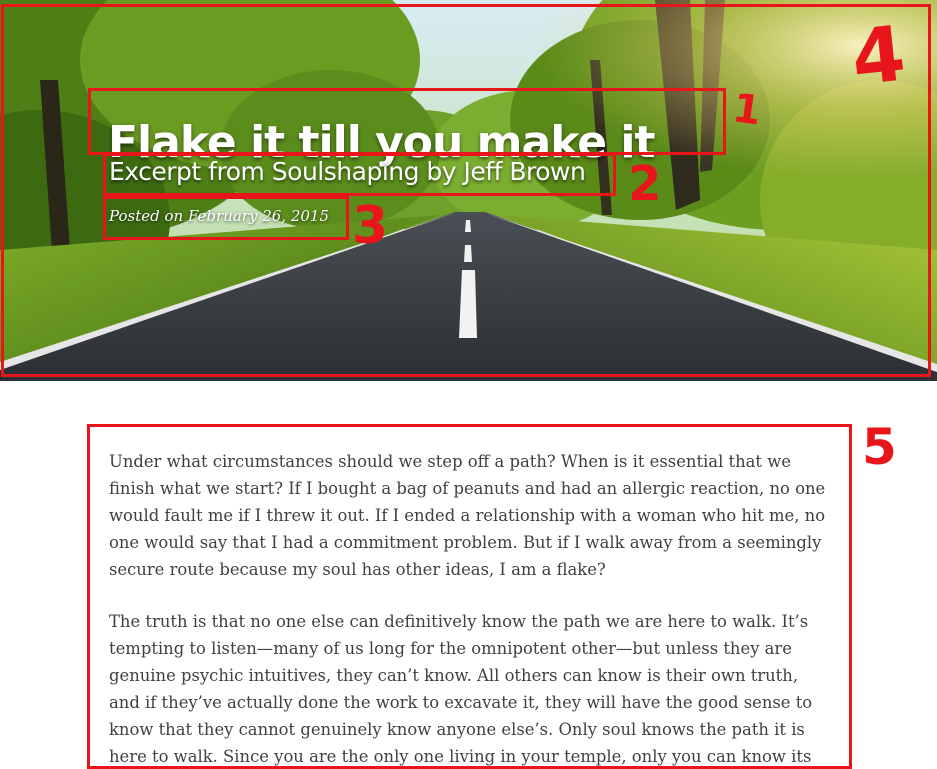 This screenshot has width=937, height=769. Describe the element at coordinates (878, 55) in the screenshot. I see `annotation-marker-4: 4` at that location.